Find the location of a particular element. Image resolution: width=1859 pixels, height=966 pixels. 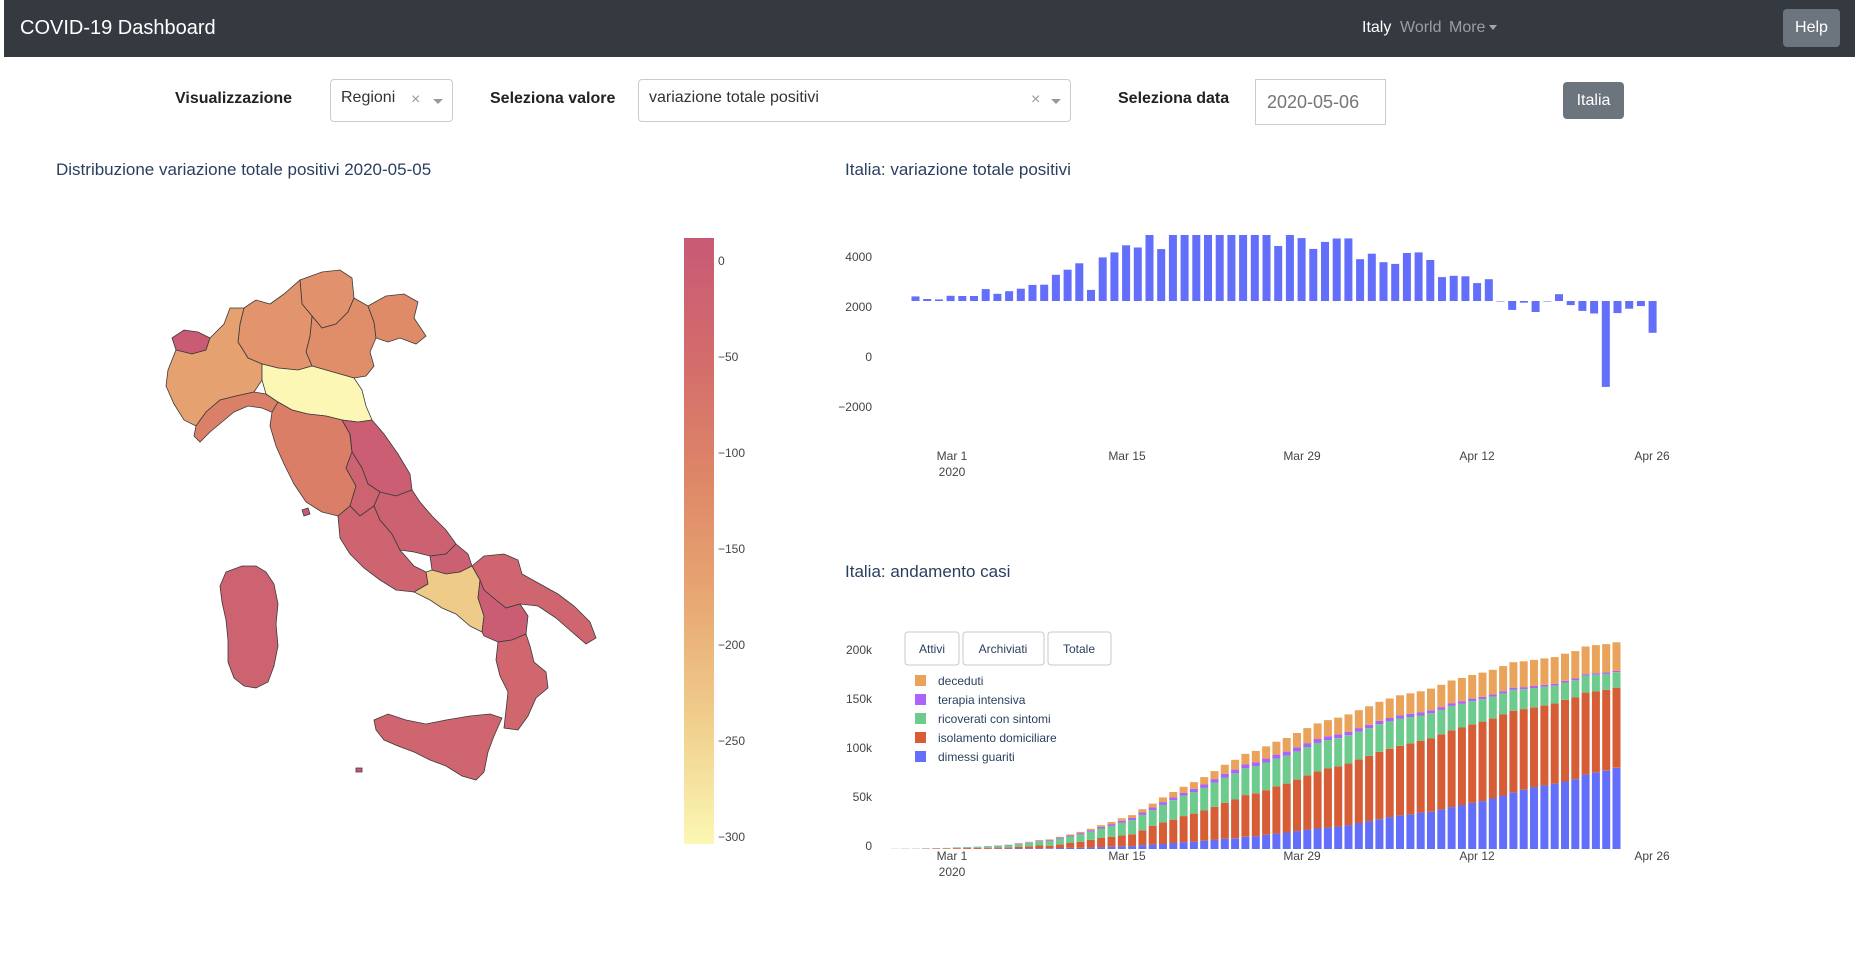

app-brand: COVID-19 Dashboard is located at coordinates (118, 28).